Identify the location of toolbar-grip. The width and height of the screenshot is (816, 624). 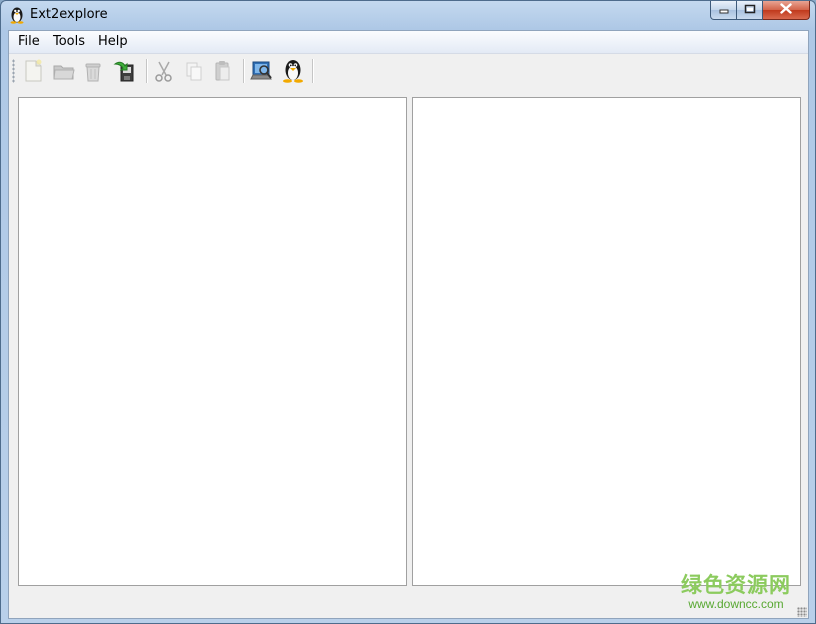
(13, 71).